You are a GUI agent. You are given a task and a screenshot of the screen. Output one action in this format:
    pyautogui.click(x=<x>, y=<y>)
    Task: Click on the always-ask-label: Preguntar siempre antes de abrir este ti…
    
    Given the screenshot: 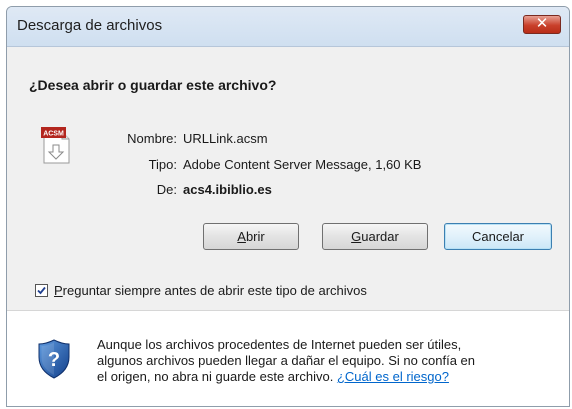 What is the action you would take?
    pyautogui.click(x=210, y=290)
    